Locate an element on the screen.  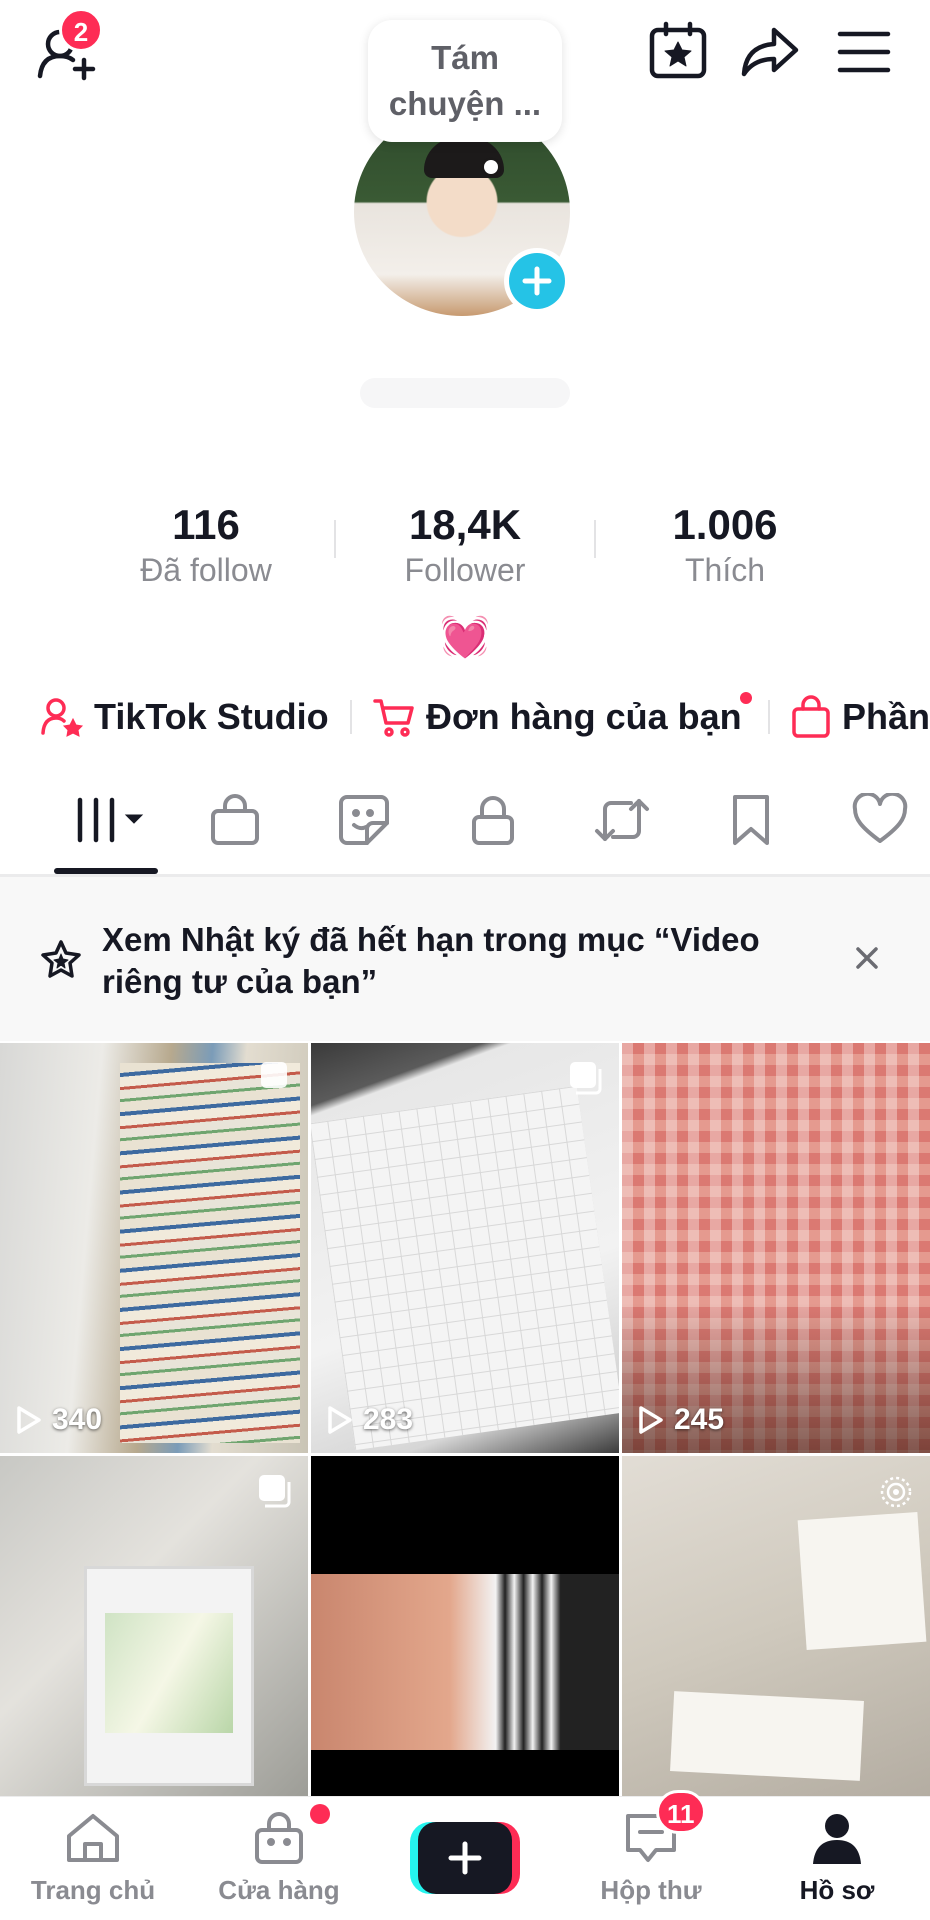
shopping-bag-icon is located at coordinates (811, 716).